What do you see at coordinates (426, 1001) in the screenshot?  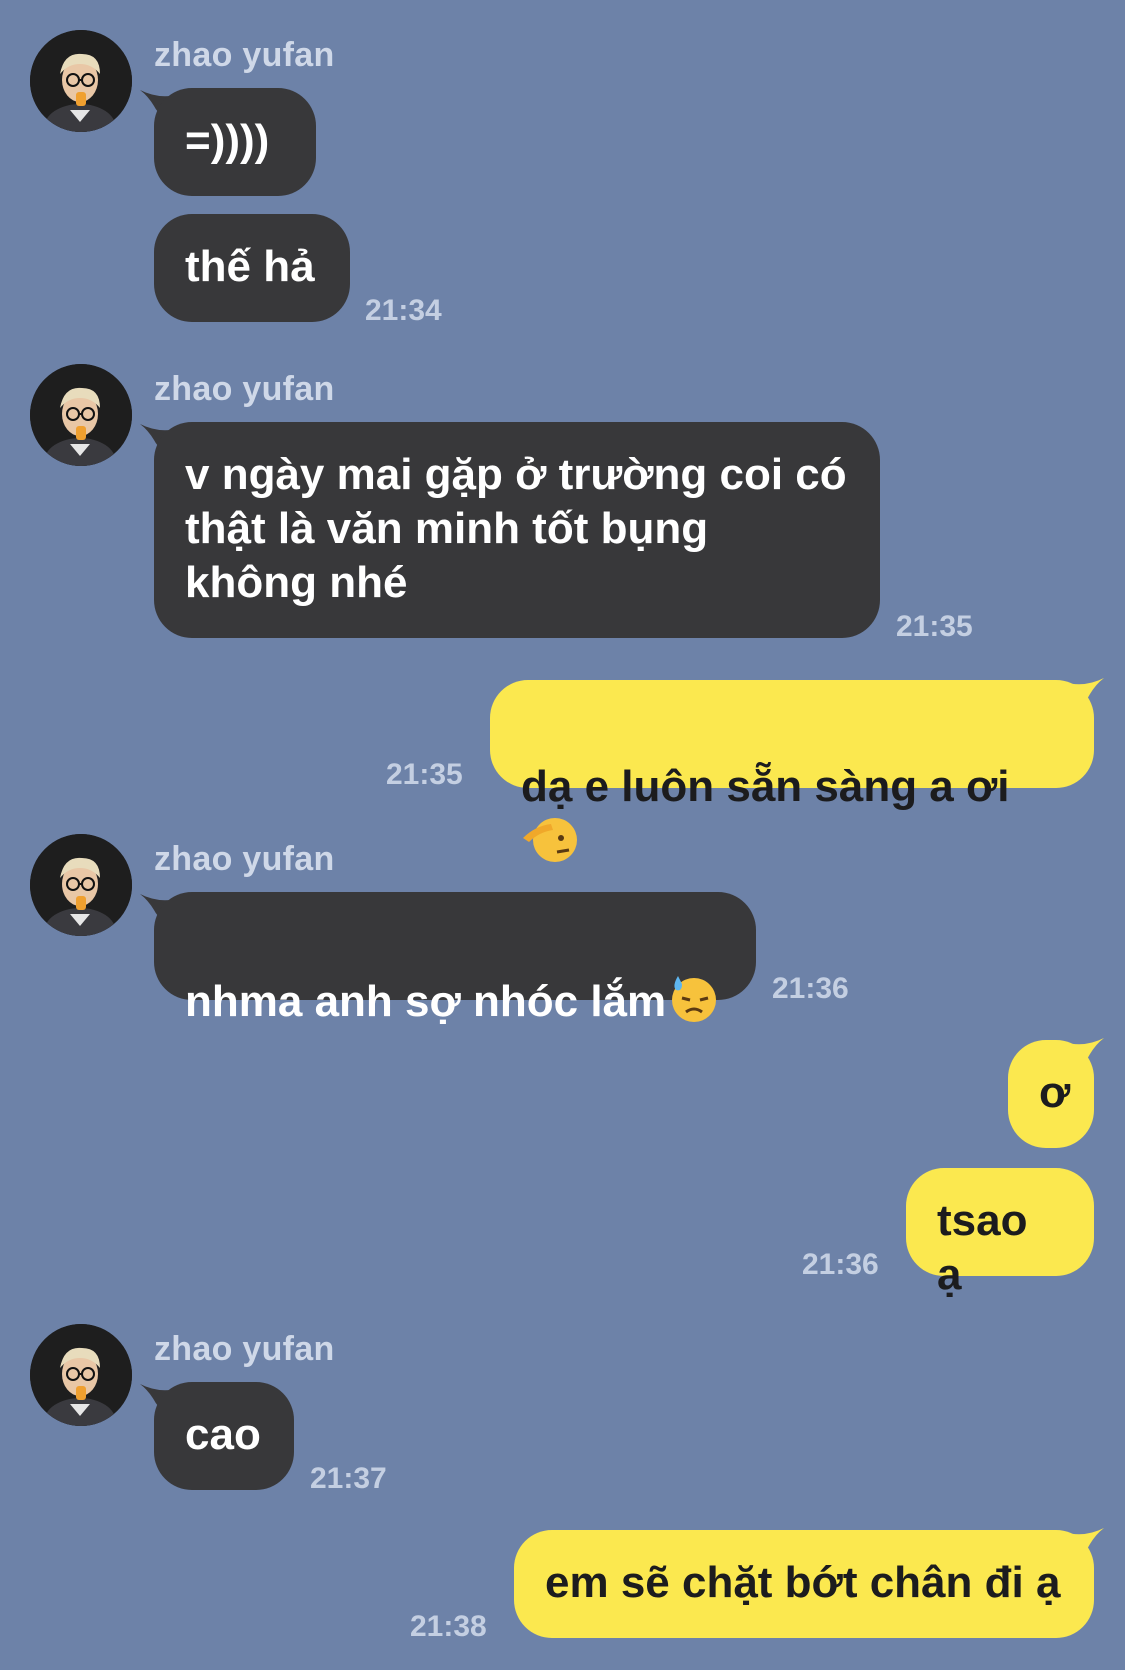 I see `message-text: nhma anh sợ nhóc lắm` at bounding box center [426, 1001].